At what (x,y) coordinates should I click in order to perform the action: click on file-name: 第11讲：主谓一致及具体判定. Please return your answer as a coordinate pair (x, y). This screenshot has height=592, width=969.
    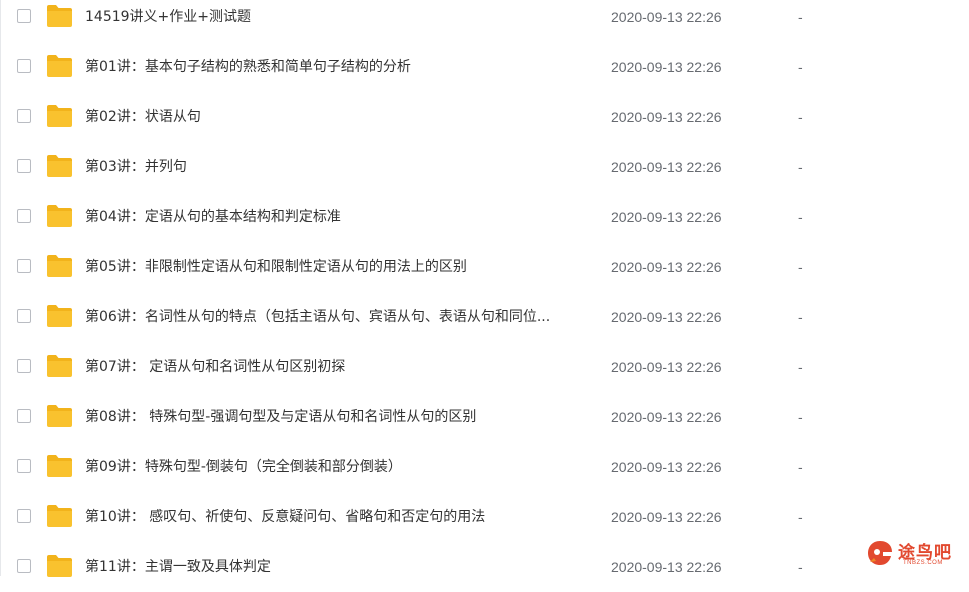
    Looking at the image, I should click on (335, 567).